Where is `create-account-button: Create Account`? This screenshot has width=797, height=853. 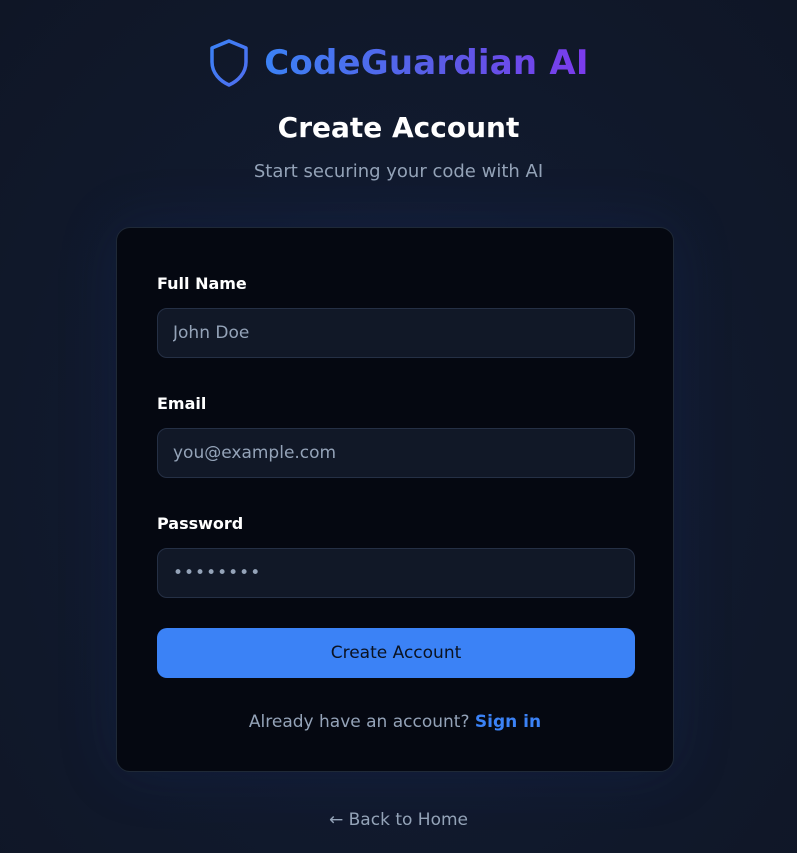
create-account-button: Create Account is located at coordinates (396, 653).